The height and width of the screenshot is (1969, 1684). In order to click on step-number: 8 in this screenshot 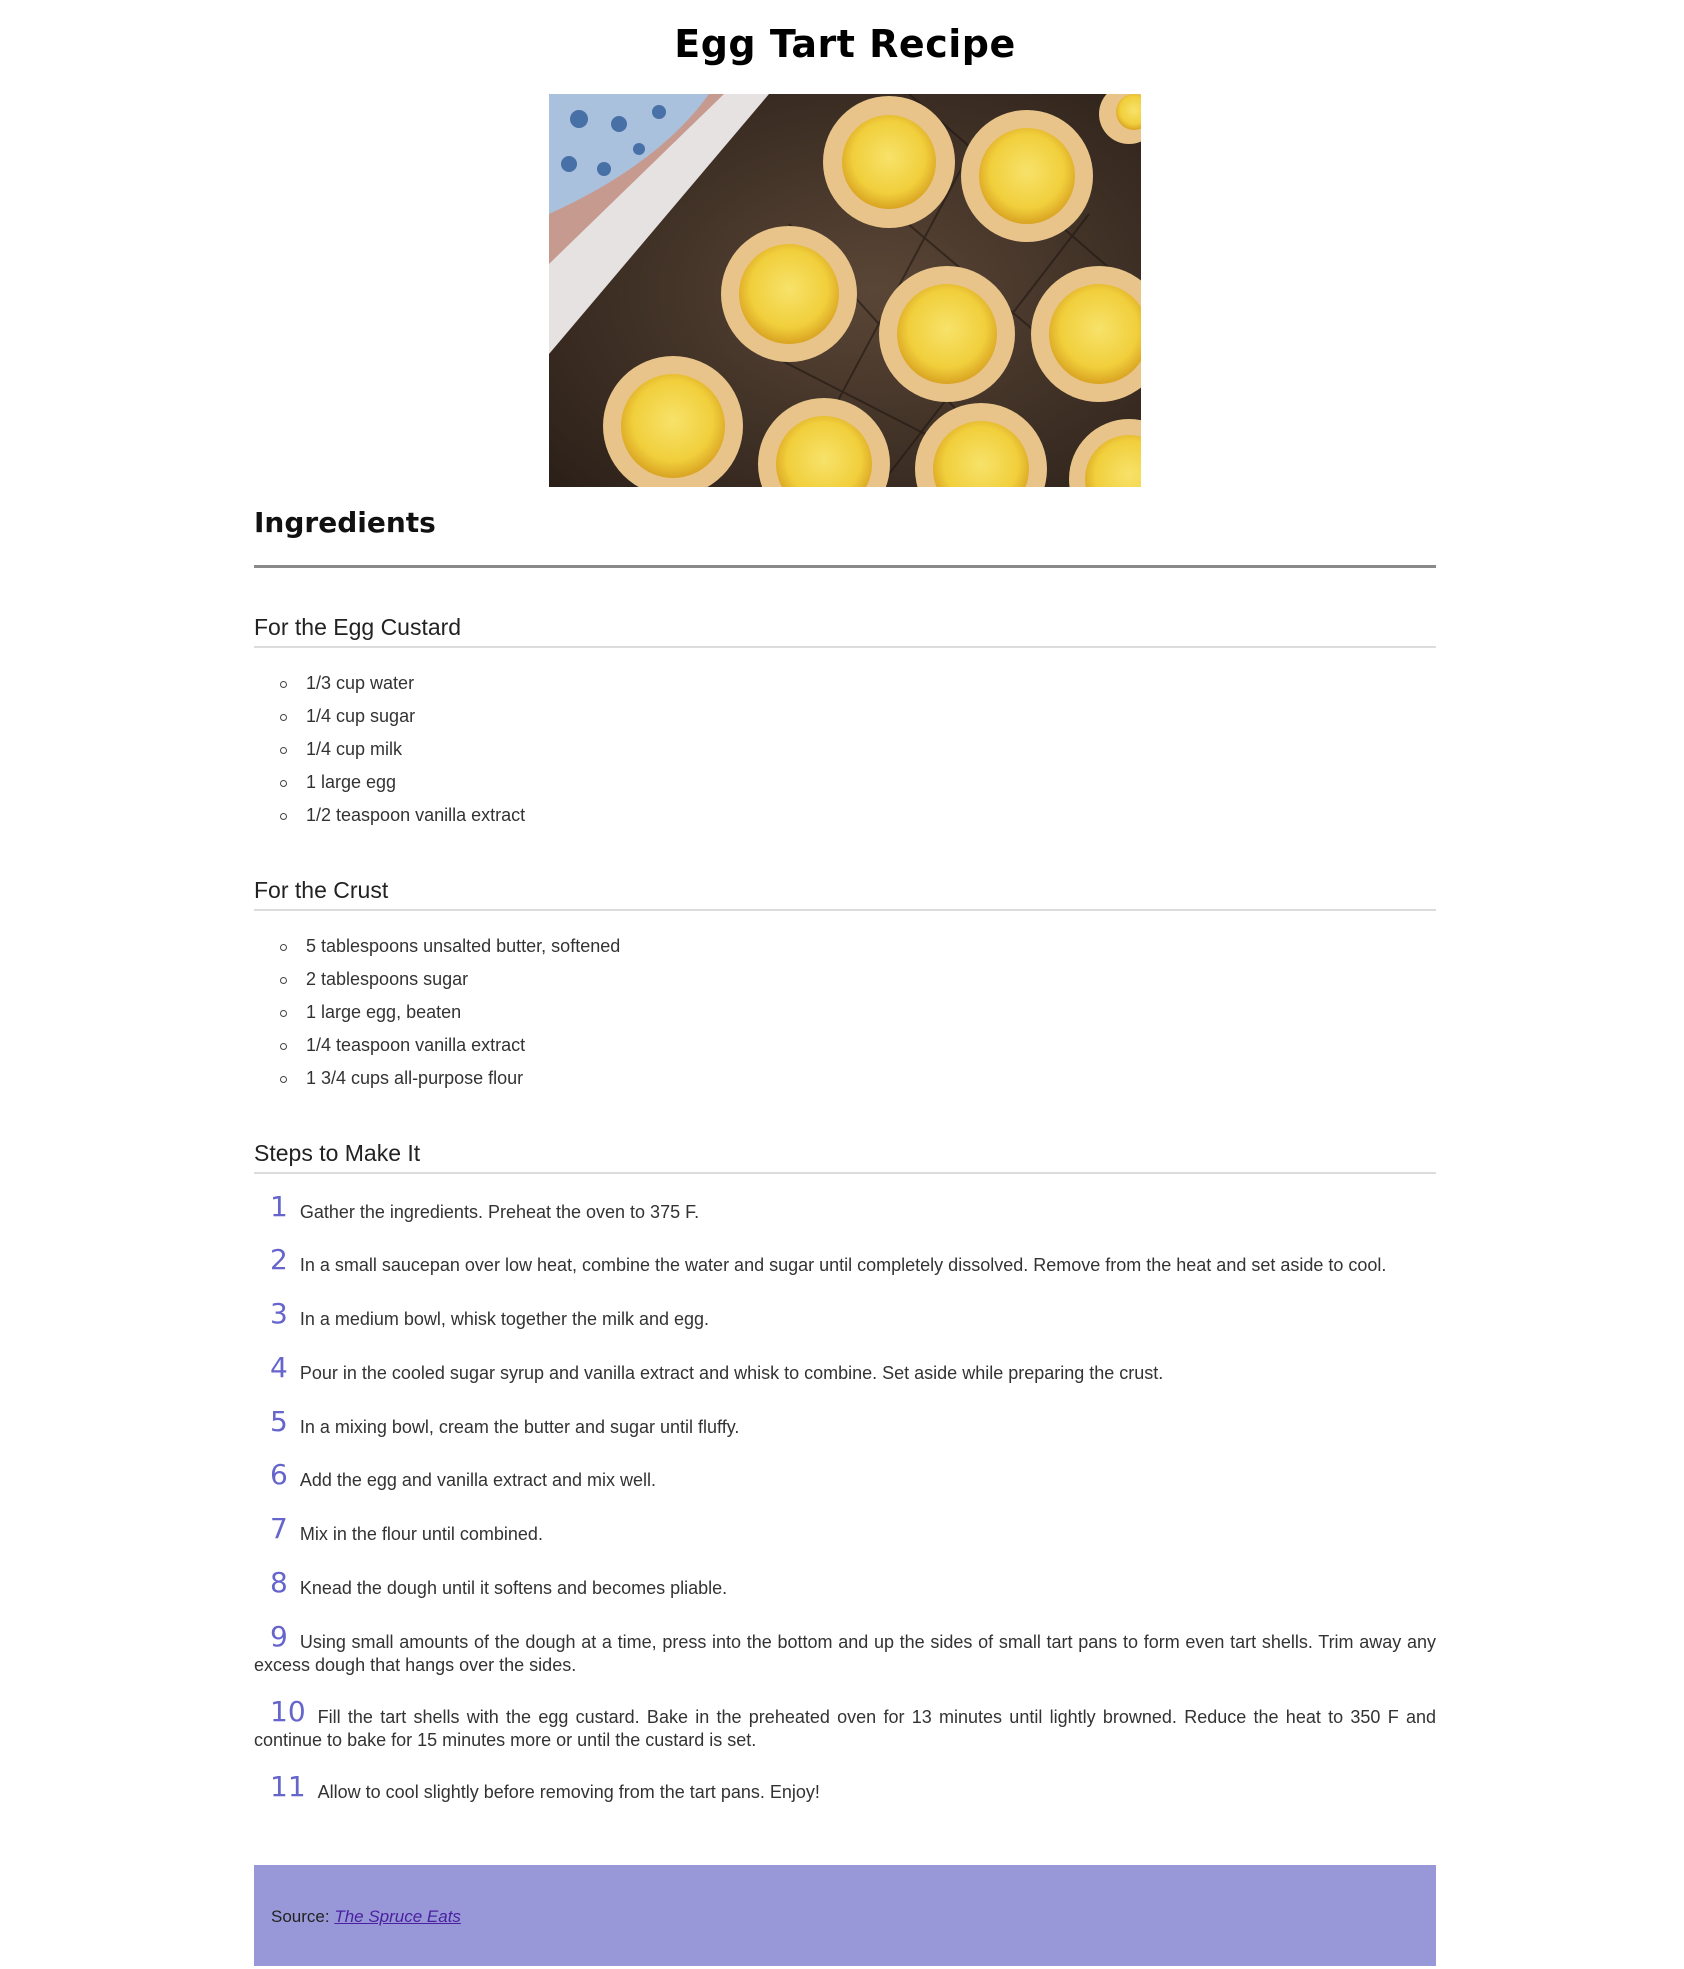, I will do `click(279, 1582)`.